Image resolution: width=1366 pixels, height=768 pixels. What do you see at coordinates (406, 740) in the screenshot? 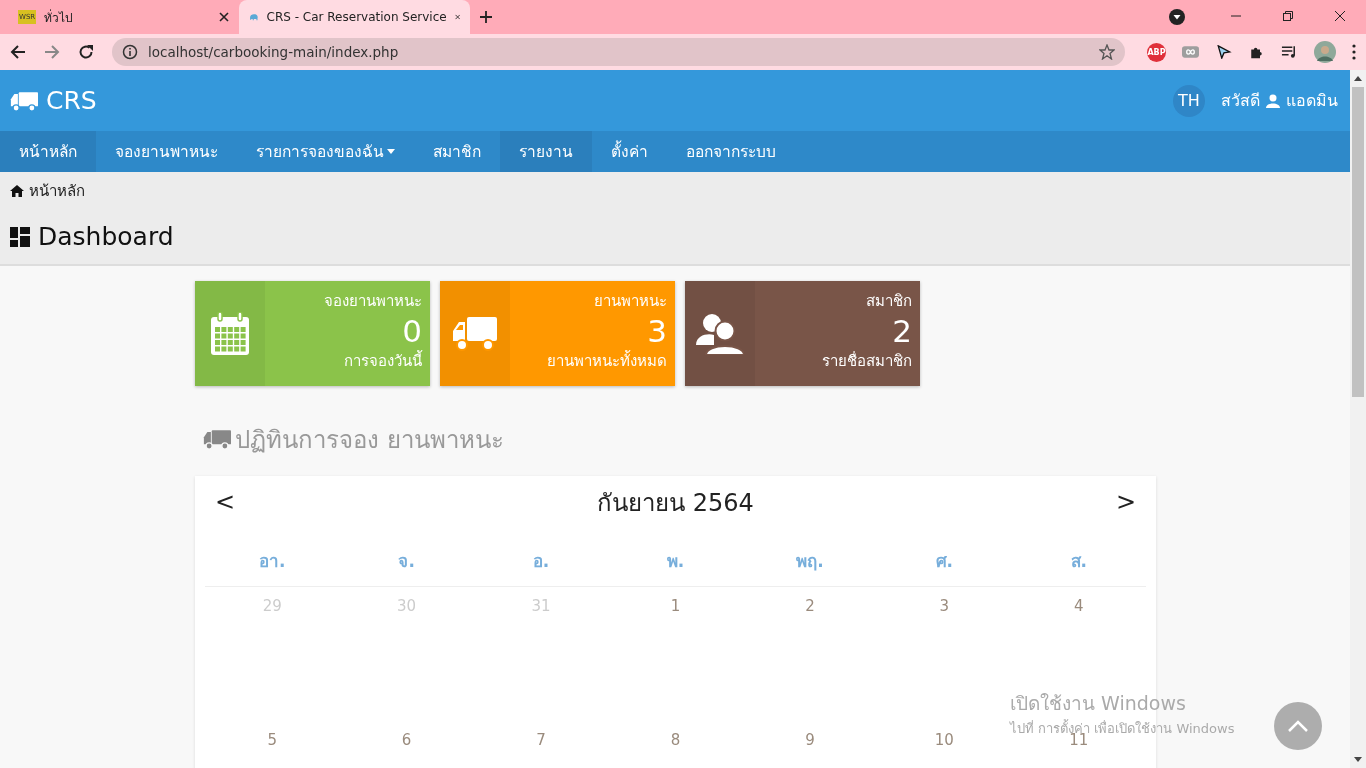
I see `day-number: 6` at bounding box center [406, 740].